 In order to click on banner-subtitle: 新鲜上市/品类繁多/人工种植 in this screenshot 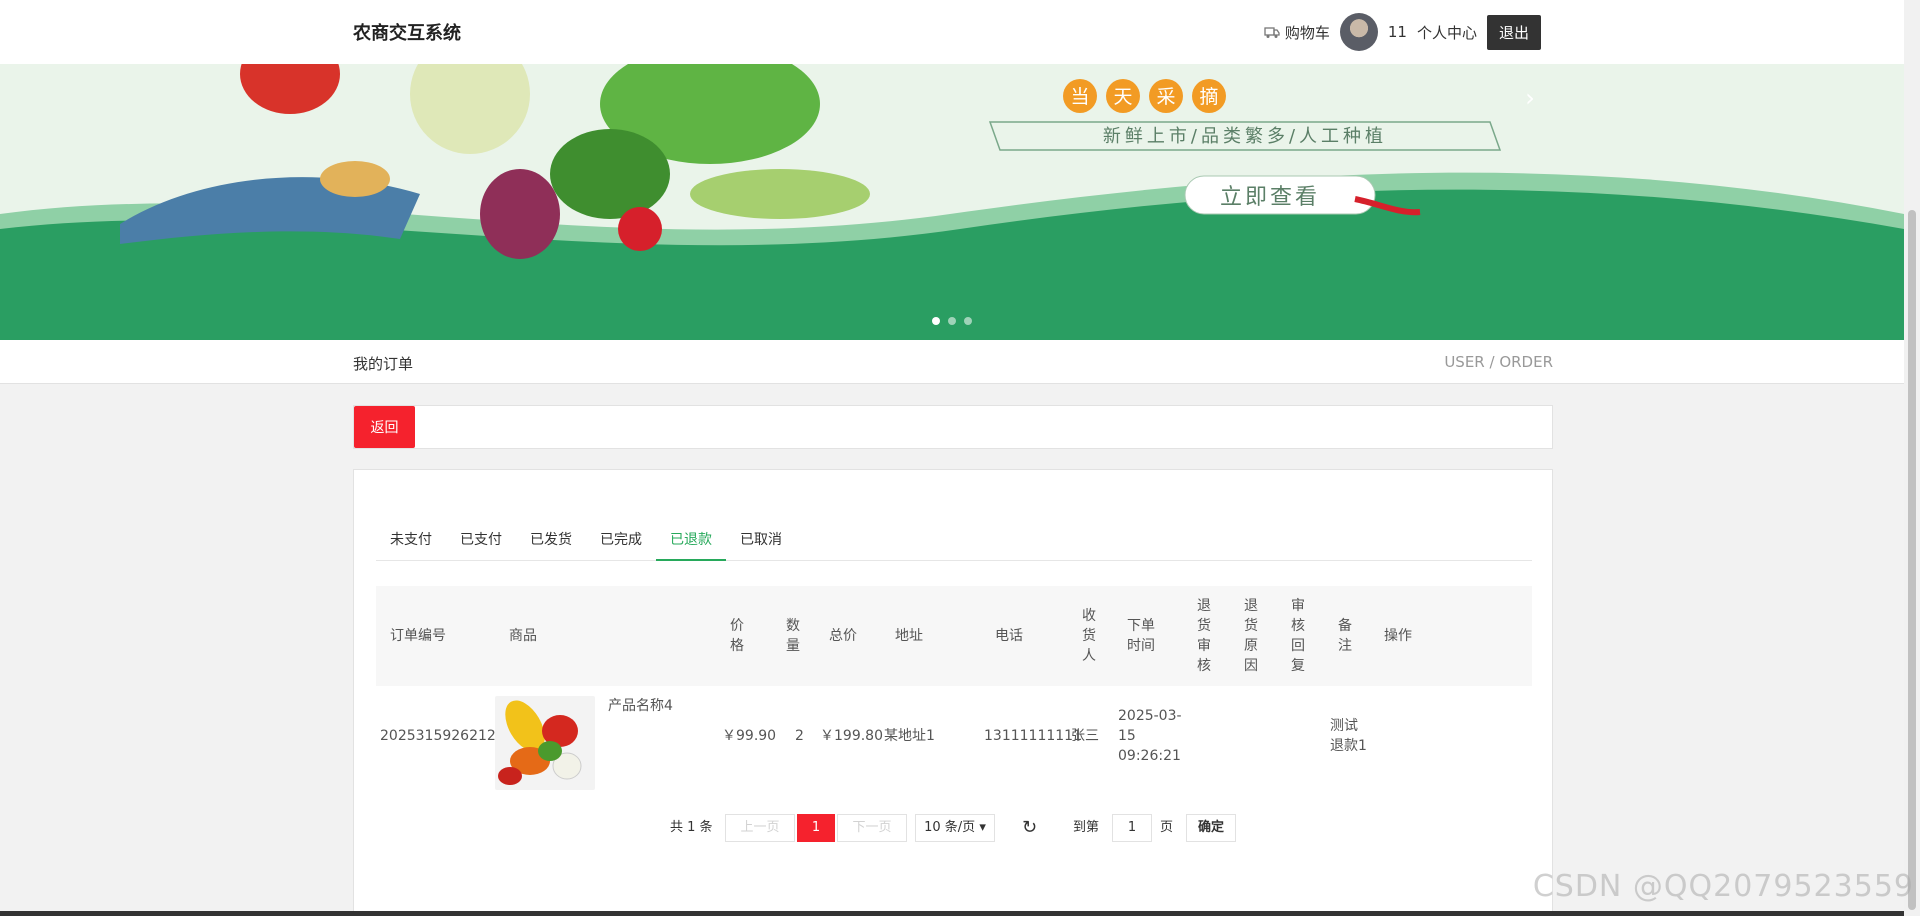, I will do `click(1245, 136)`.